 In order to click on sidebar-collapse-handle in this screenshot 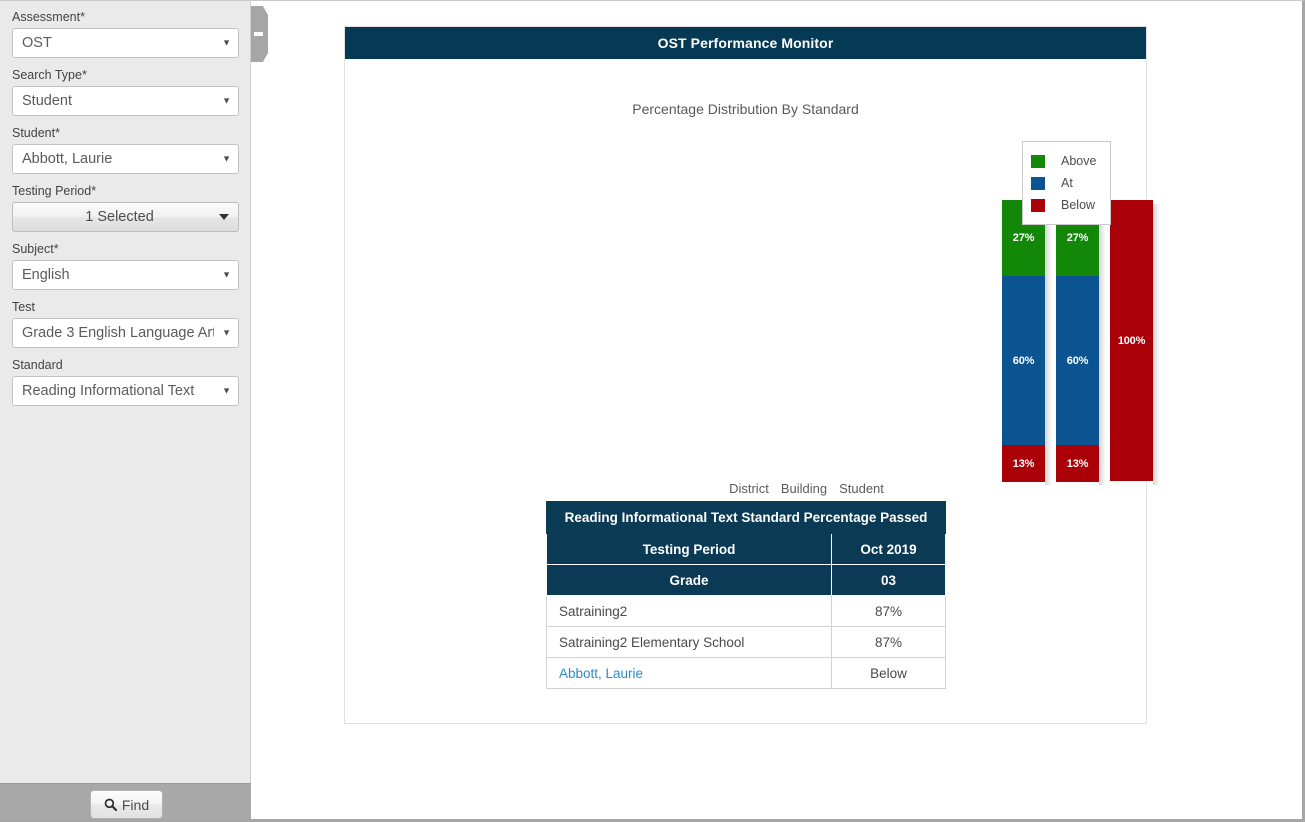, I will do `click(260, 34)`.